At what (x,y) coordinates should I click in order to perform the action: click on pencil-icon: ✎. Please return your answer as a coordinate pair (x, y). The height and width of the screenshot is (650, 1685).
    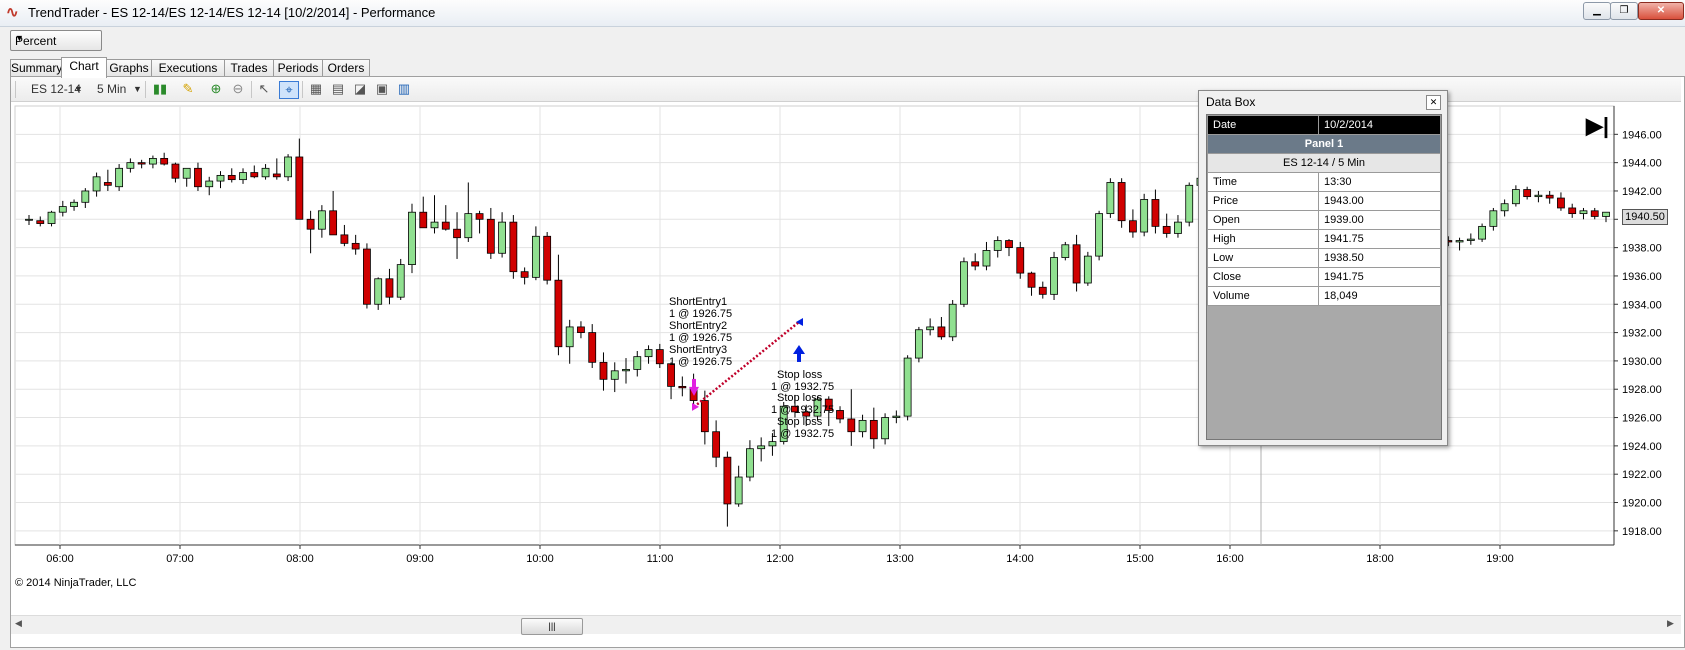
    Looking at the image, I should click on (188, 89).